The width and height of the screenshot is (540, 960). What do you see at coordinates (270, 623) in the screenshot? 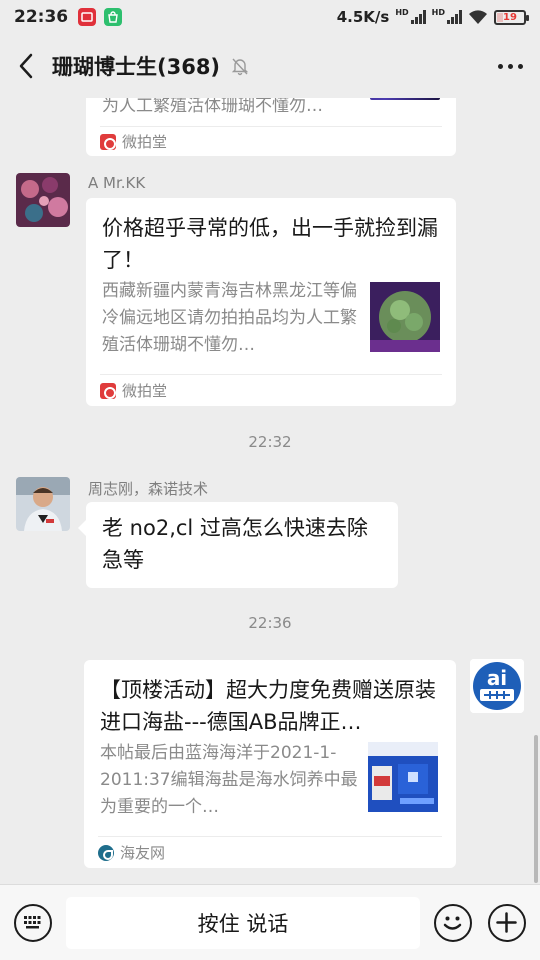
I see `timestamp: 22:36` at bounding box center [270, 623].